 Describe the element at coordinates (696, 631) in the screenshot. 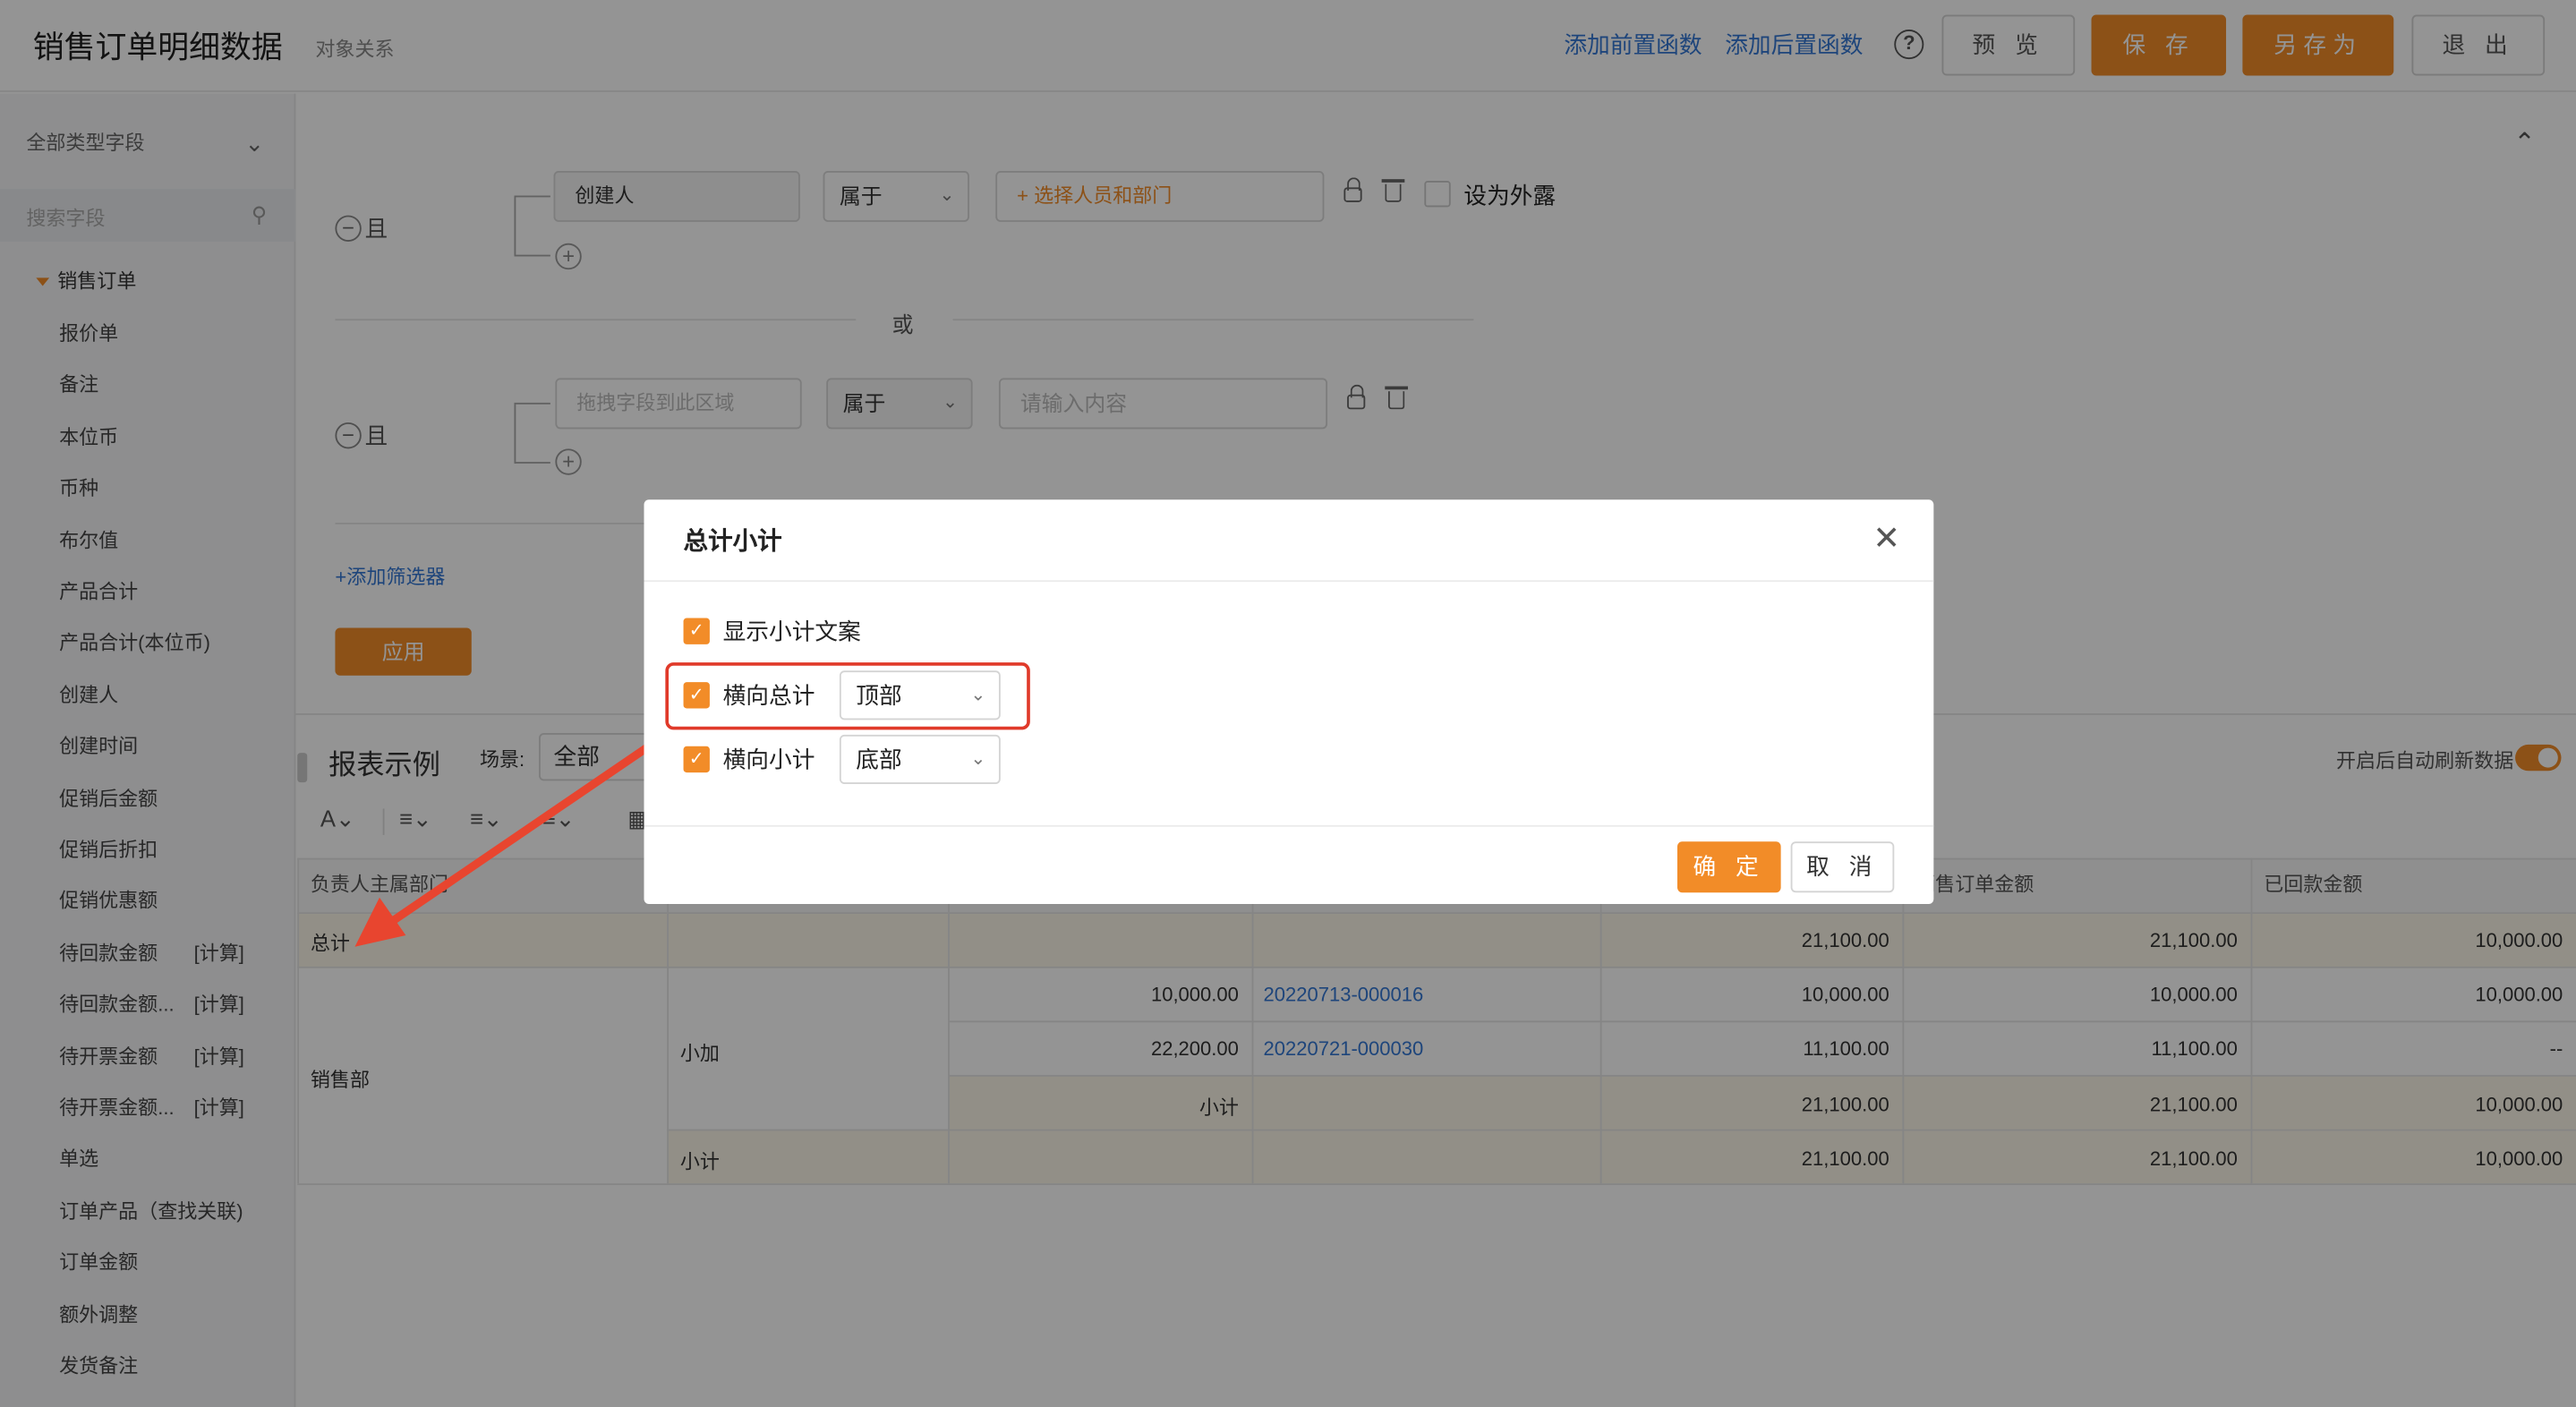

I see `show-subtotal-text-checkbox: ✓` at that location.